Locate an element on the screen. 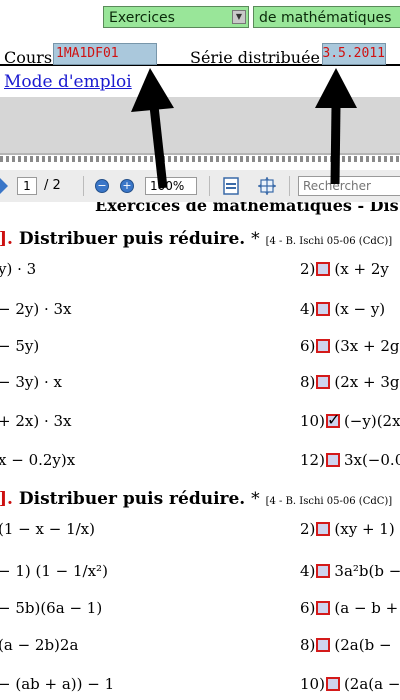  exercise-item: − 1) (1 − 1/x²) is located at coordinates (54, 571).